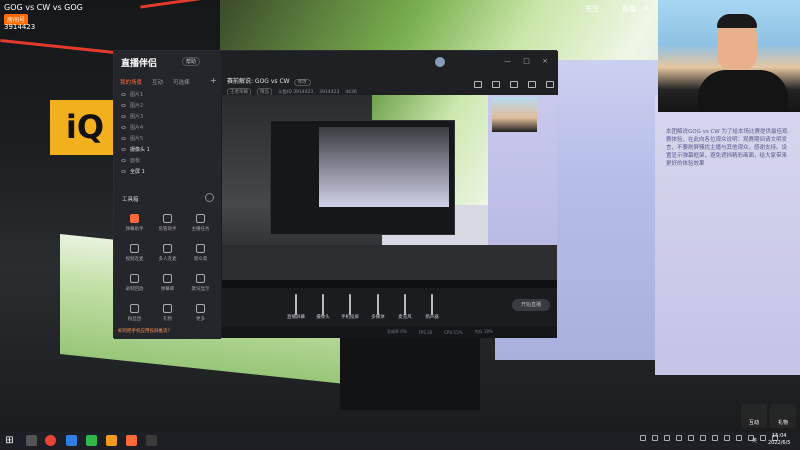 The width and height of the screenshot is (800, 450). I want to click on window-controls: — □ ×, so click(528, 61).